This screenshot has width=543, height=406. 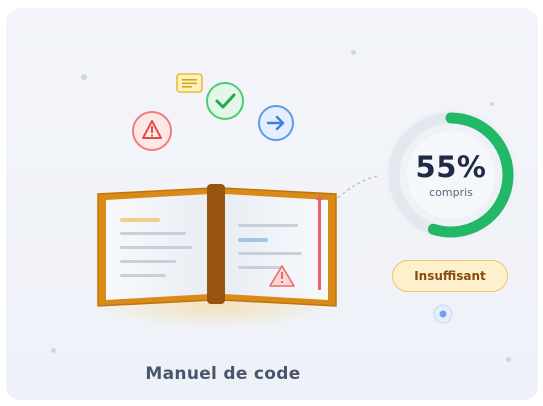 What do you see at coordinates (189, 83) in the screenshot?
I see `note-icon` at bounding box center [189, 83].